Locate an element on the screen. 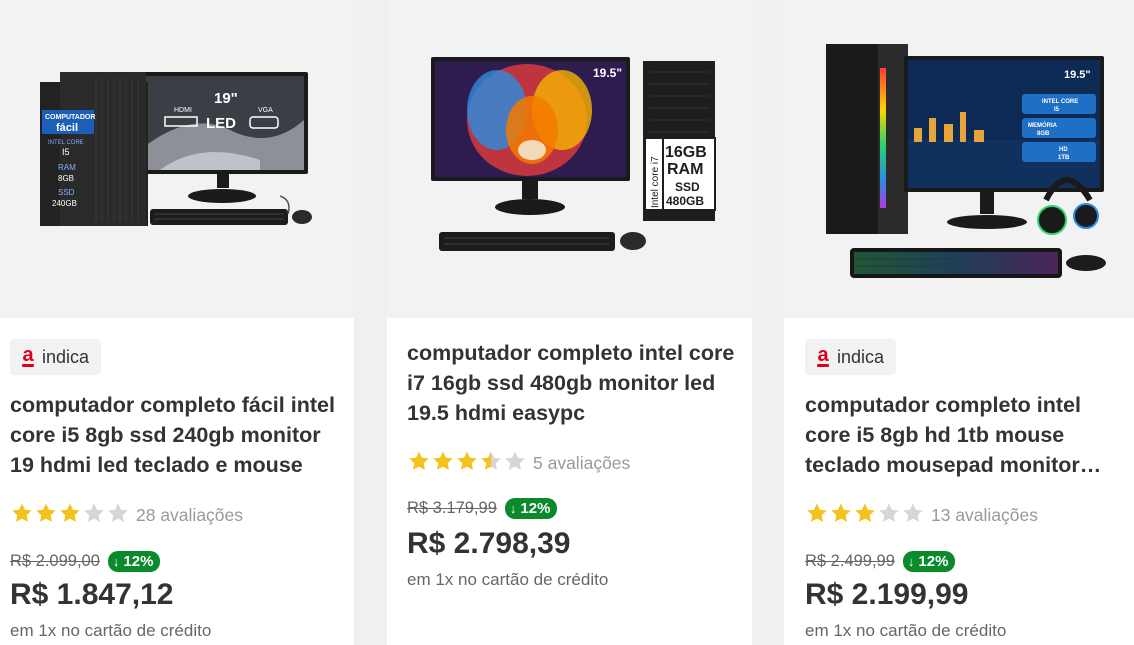  cpu-label: INTEL CORE is located at coordinates (66, 143).